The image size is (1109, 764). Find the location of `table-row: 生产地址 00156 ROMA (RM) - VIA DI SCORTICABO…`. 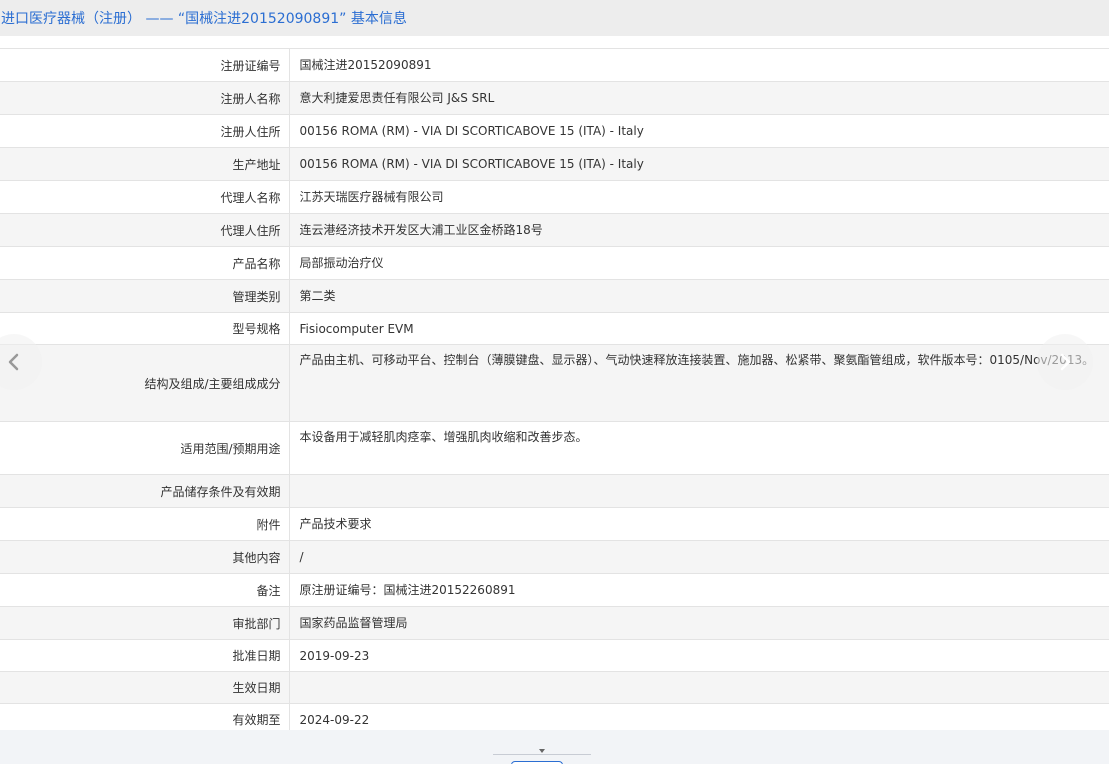

table-row: 生产地址 00156 ROMA (RM) - VIA DI SCORTICABO… is located at coordinates (554, 164).